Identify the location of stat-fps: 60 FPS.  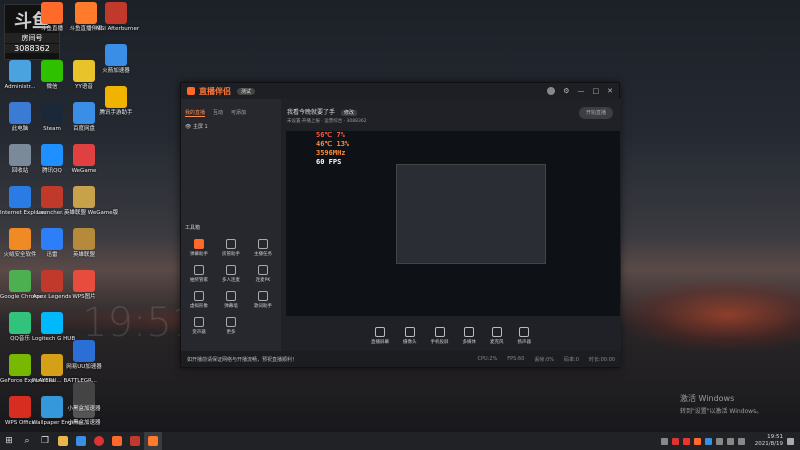
(329, 162).